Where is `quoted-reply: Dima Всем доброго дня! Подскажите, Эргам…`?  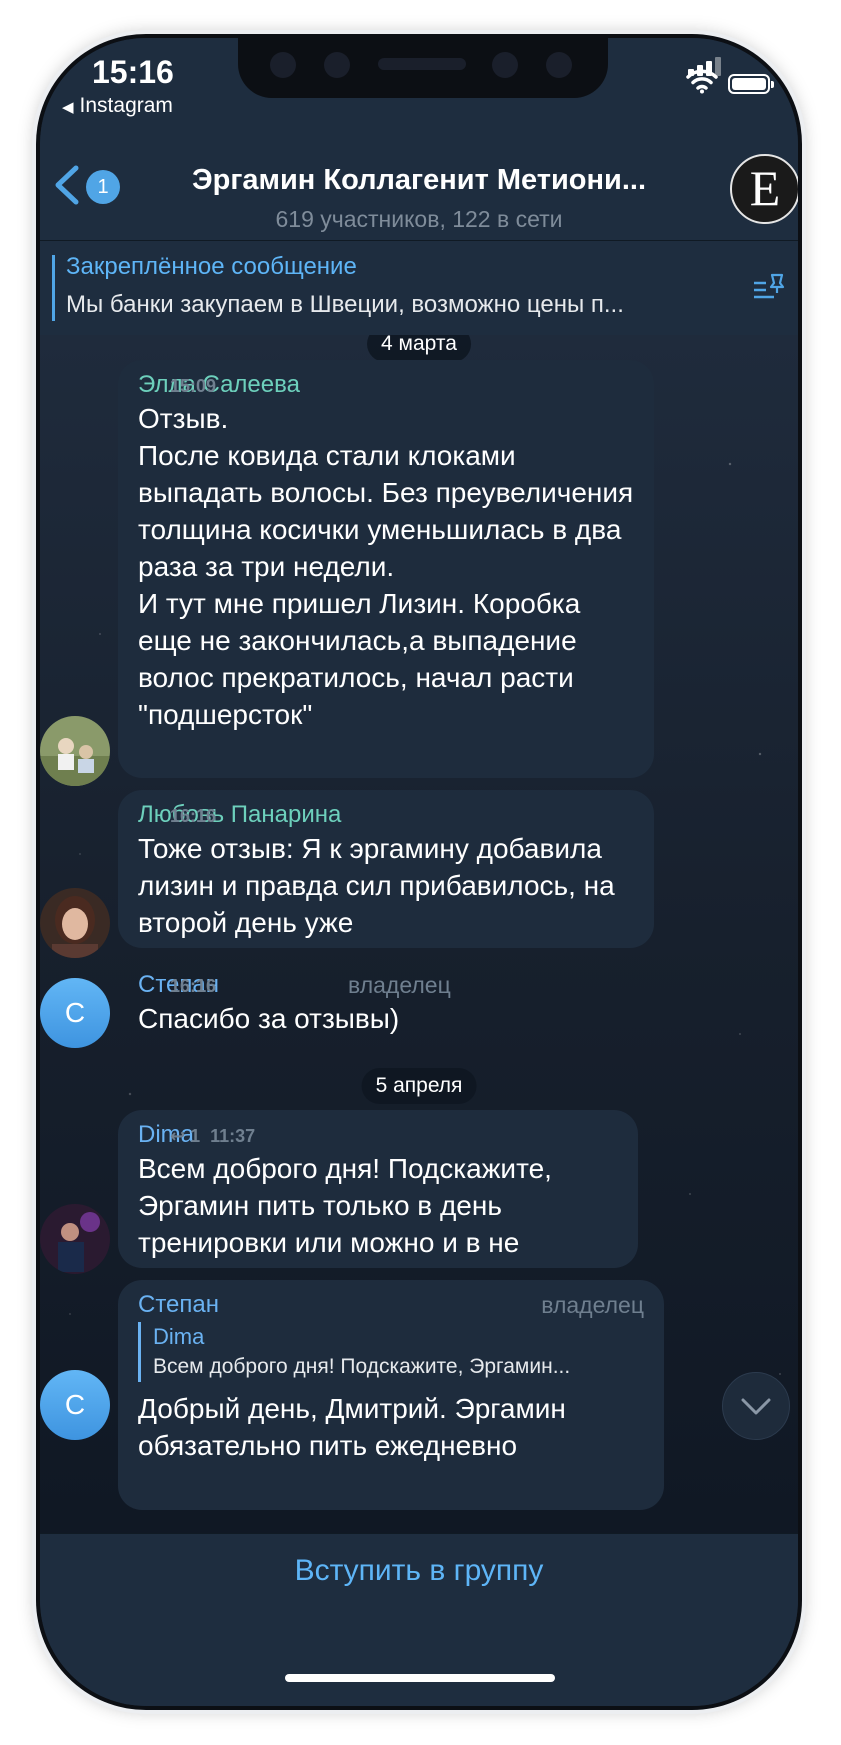 quoted-reply: Dima Всем доброго дня! Подскажите, Эргам… is located at coordinates (391, 1352).